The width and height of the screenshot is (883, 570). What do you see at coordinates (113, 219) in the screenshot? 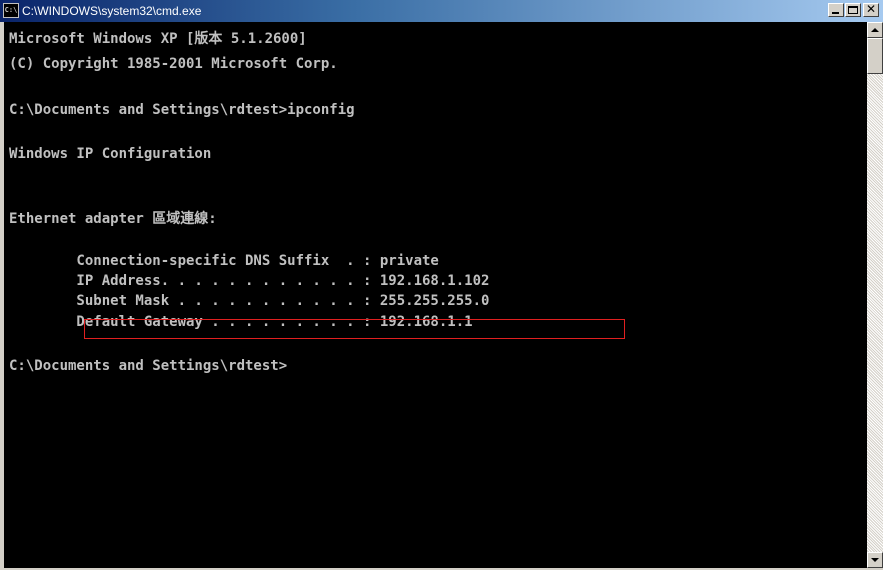
I see `adapter-line: Ethernet adapter 區域連線:` at bounding box center [113, 219].